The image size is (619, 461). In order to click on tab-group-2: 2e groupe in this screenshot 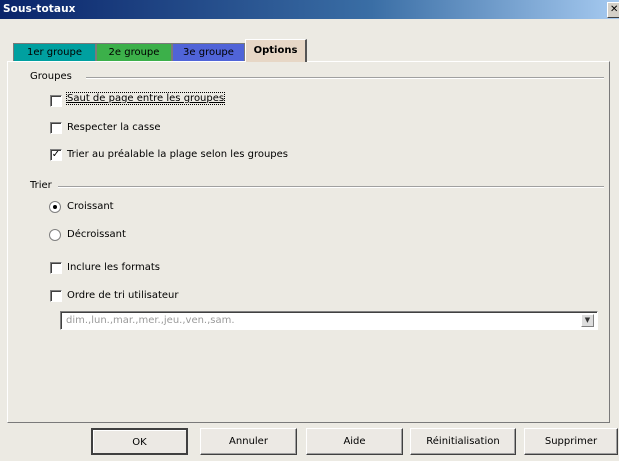, I will do `click(134, 52)`.